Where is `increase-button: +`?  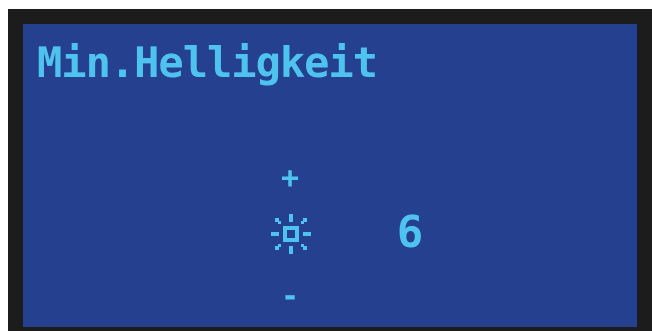
increase-button: + is located at coordinates (290, 179).